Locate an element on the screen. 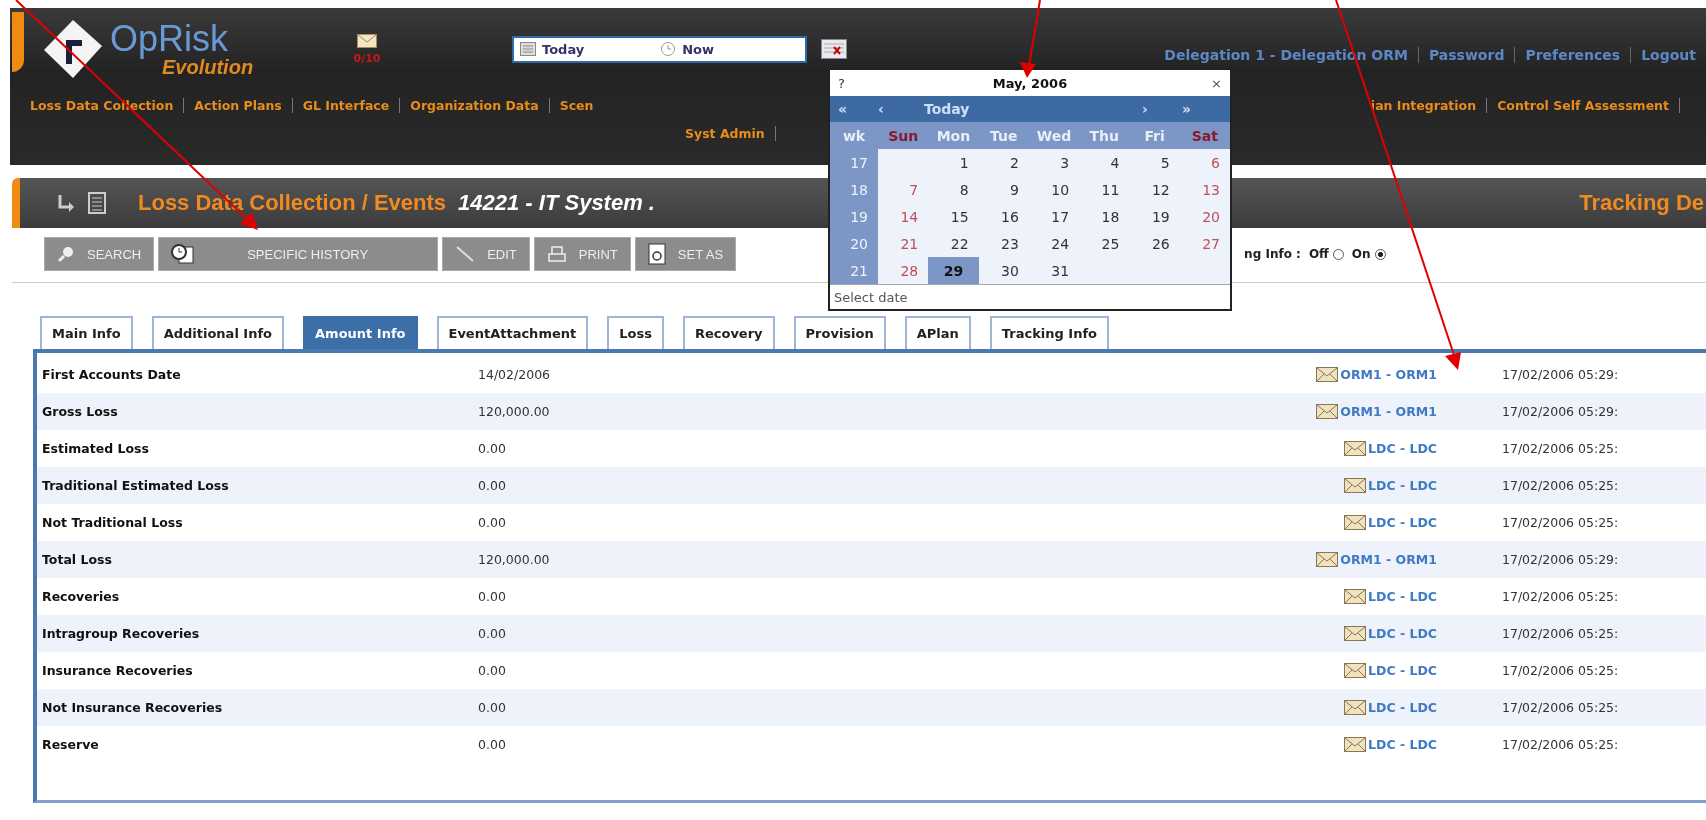 The height and width of the screenshot is (820, 1706). menu-item: Control Self Assessment is located at coordinates (1583, 105).